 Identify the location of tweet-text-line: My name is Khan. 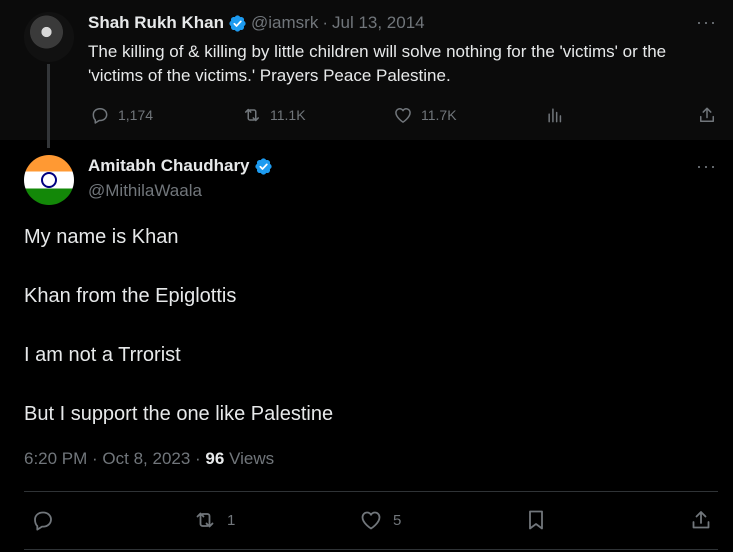
(101, 237).